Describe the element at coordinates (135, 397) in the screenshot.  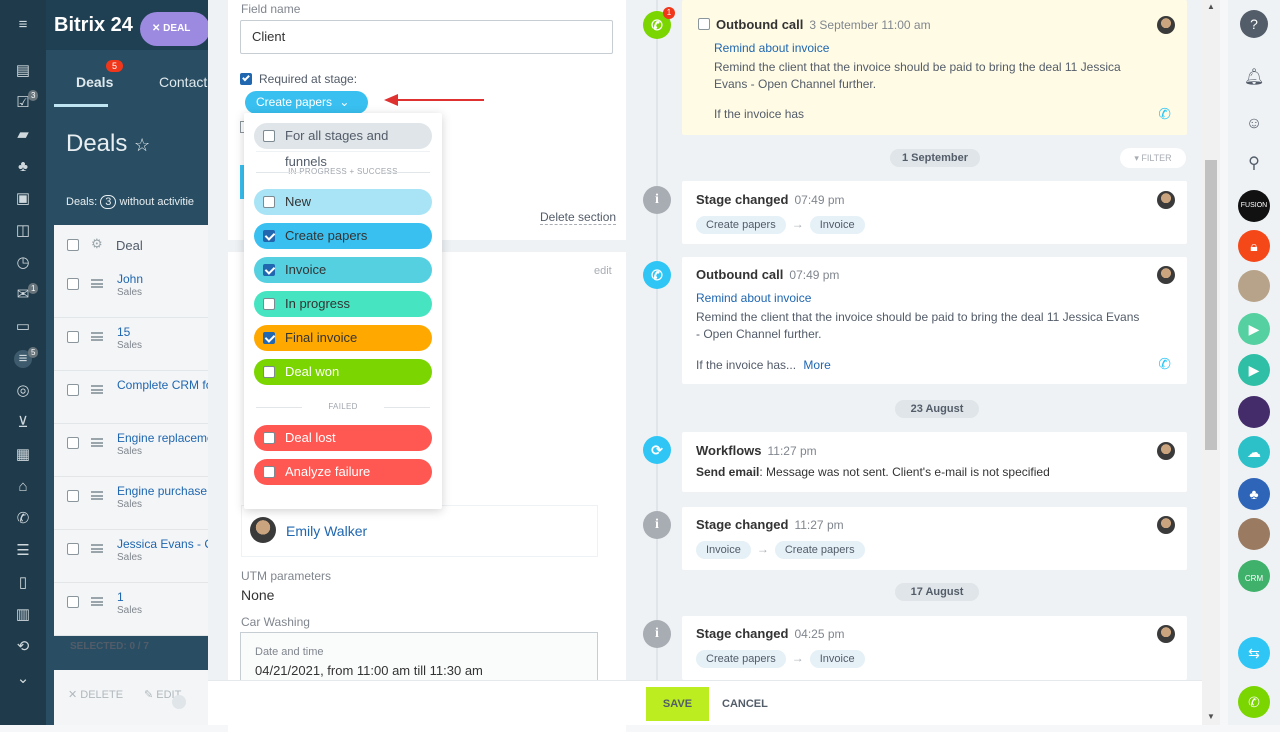
I see `table-row: Complete CRM fo "Feedback"` at that location.